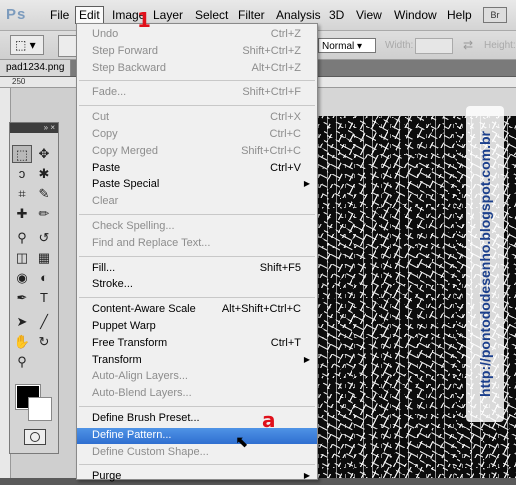 The width and height of the screenshot is (516, 485). What do you see at coordinates (44, 174) in the screenshot?
I see `magic-wand-icon: ✱` at bounding box center [44, 174].